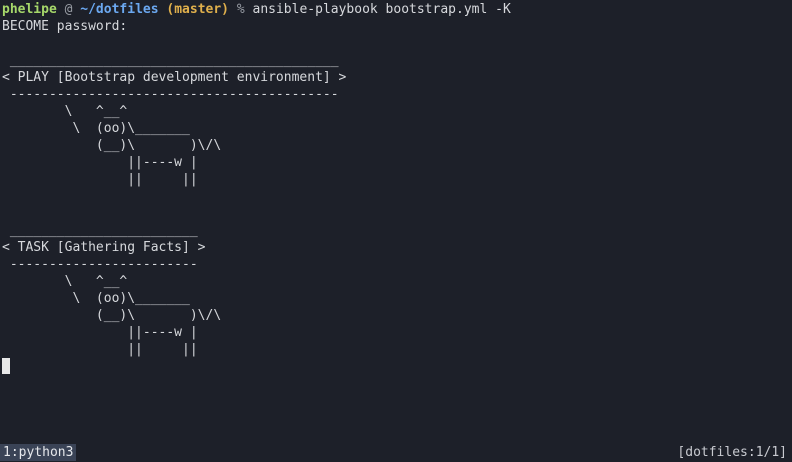 This screenshot has height=462, width=792. I want to click on cursor-line, so click(396, 366).